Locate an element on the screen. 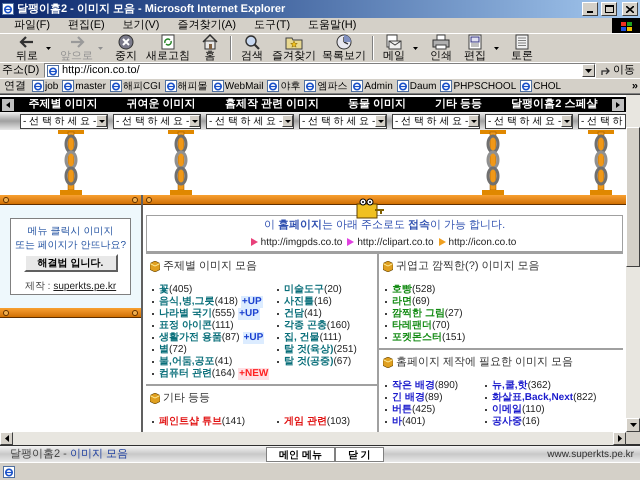 The image size is (640, 480). frame-button: 메인 메뉴 is located at coordinates (300, 454).